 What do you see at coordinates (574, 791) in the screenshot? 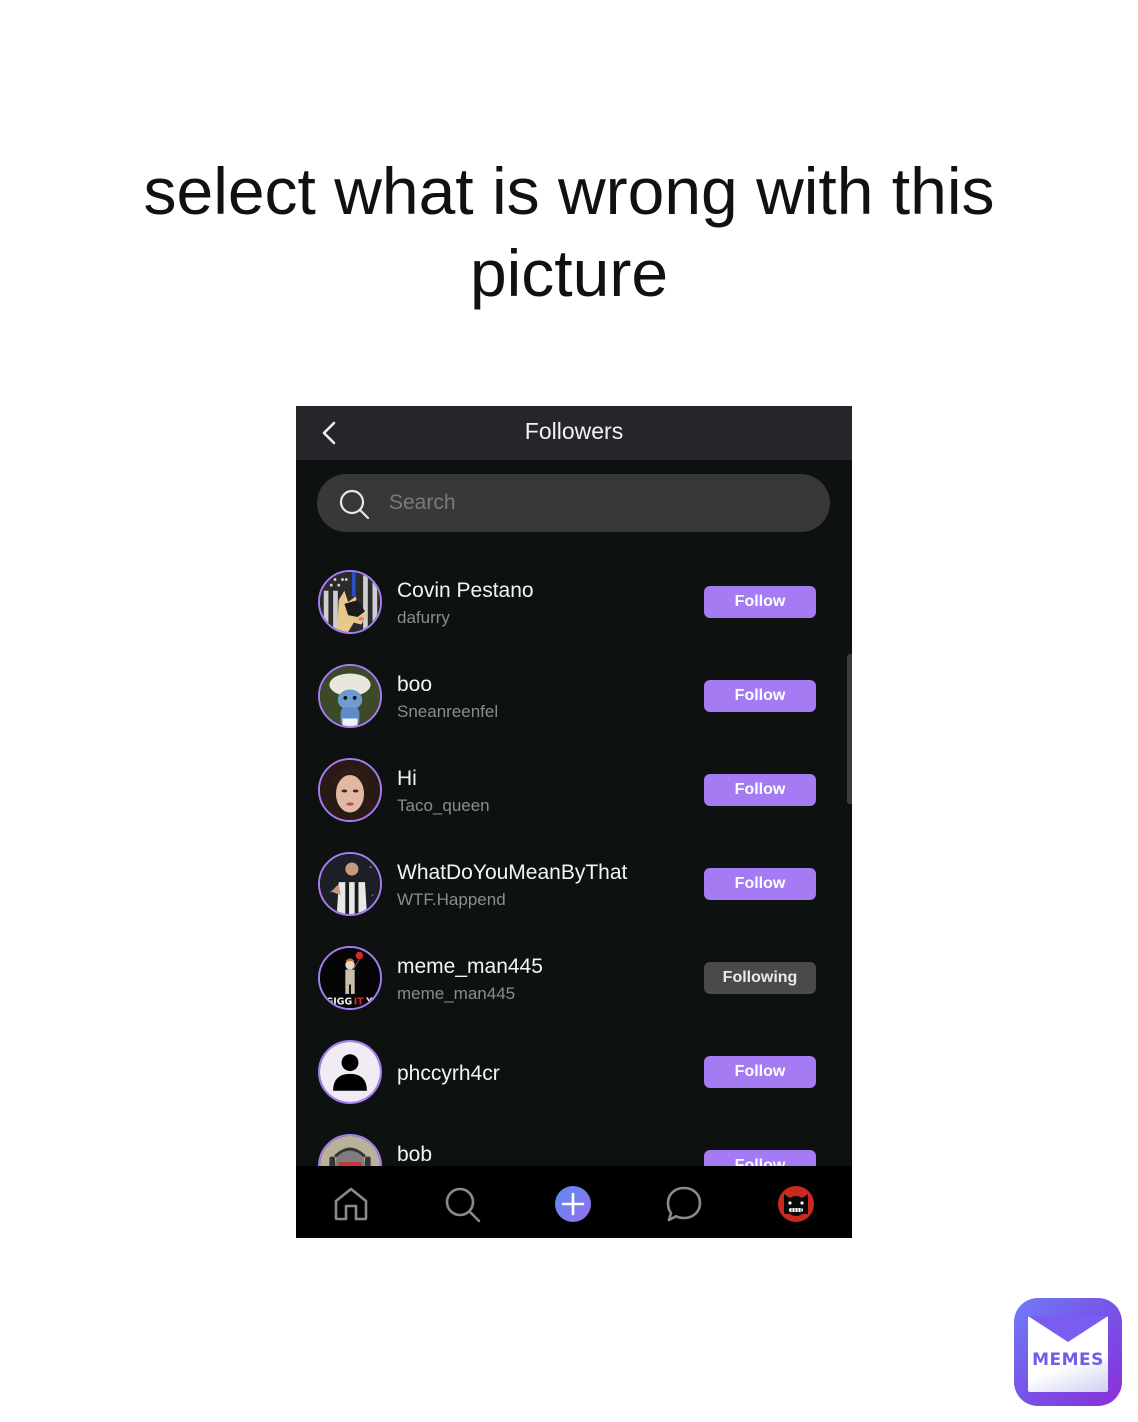
I see `follower-row: Hi Taco_queen Follow` at bounding box center [574, 791].